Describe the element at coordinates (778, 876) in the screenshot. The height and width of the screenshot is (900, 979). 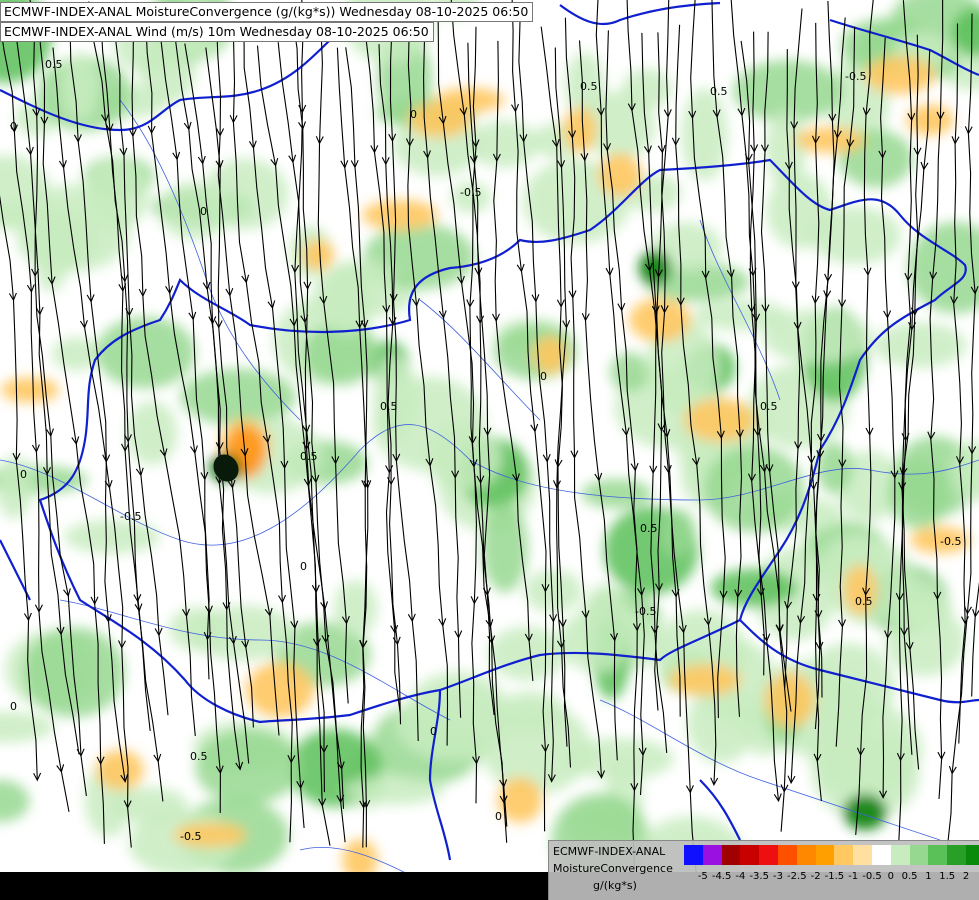
I see `legend-tick-label: -3` at that location.